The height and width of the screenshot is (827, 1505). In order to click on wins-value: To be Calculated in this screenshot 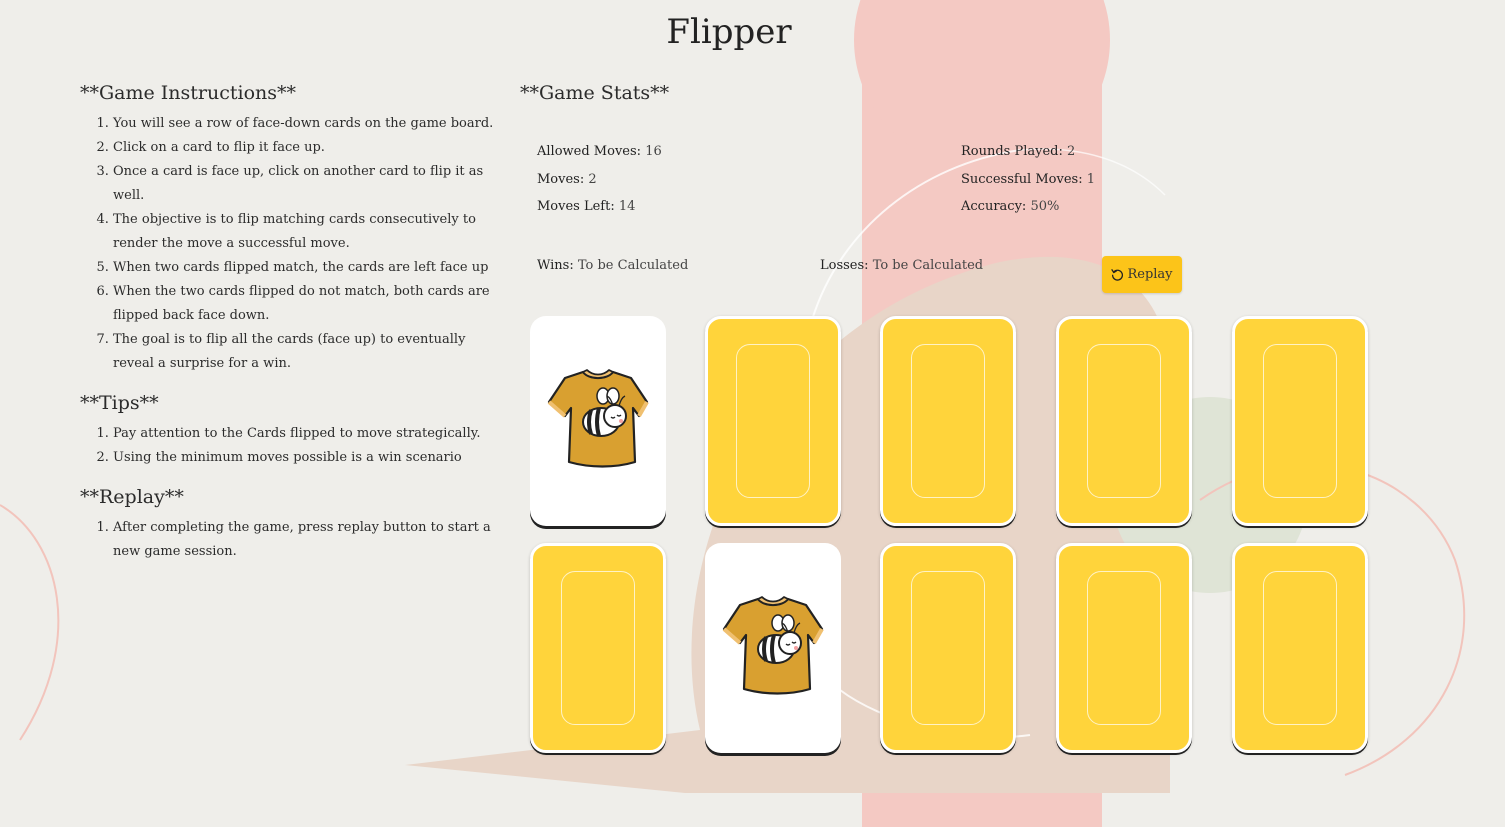, I will do `click(633, 265)`.